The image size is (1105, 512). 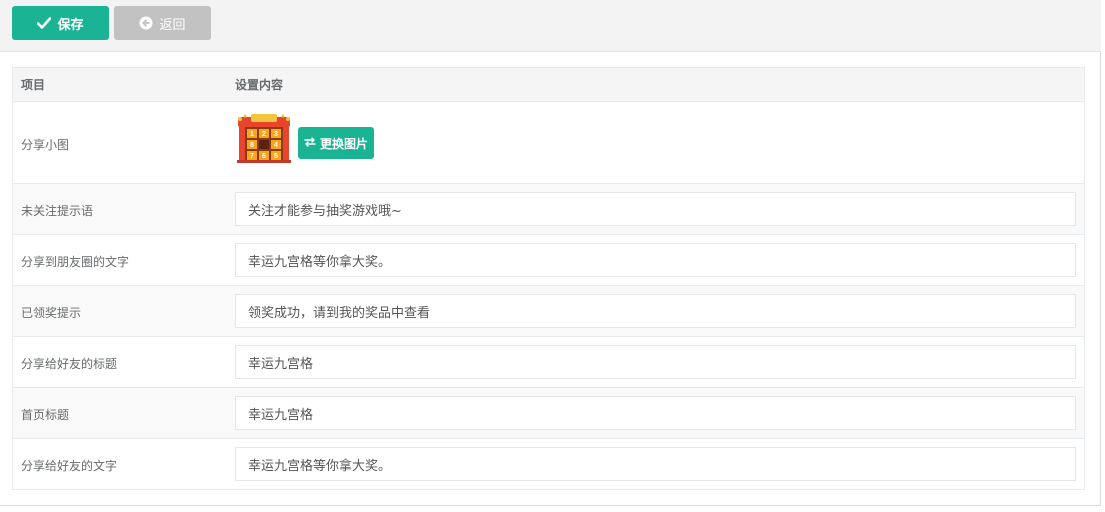 I want to click on share-thumbnail-image: 1 2 3 8 4 7 6 5, so click(x=264, y=139).